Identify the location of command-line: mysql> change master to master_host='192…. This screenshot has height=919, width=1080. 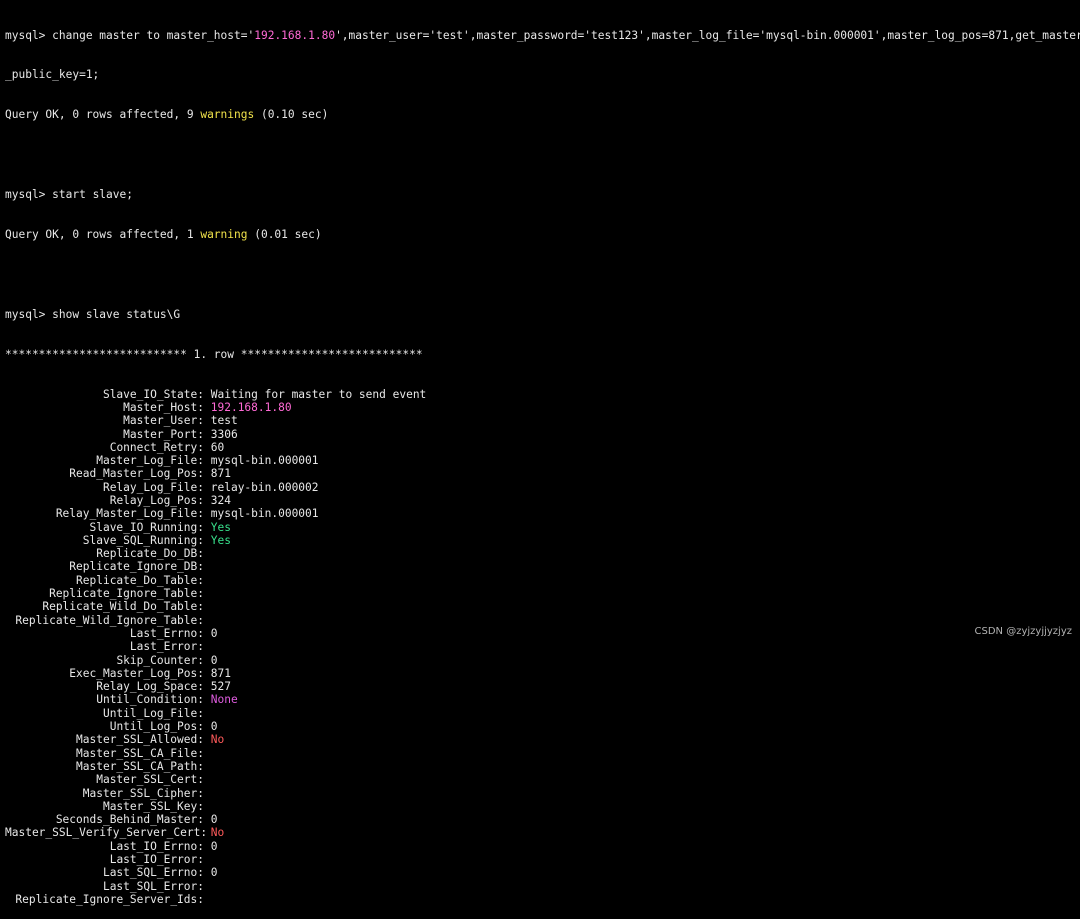
(542, 35).